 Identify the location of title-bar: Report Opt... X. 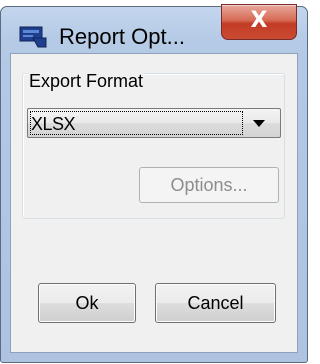
(154, 30).